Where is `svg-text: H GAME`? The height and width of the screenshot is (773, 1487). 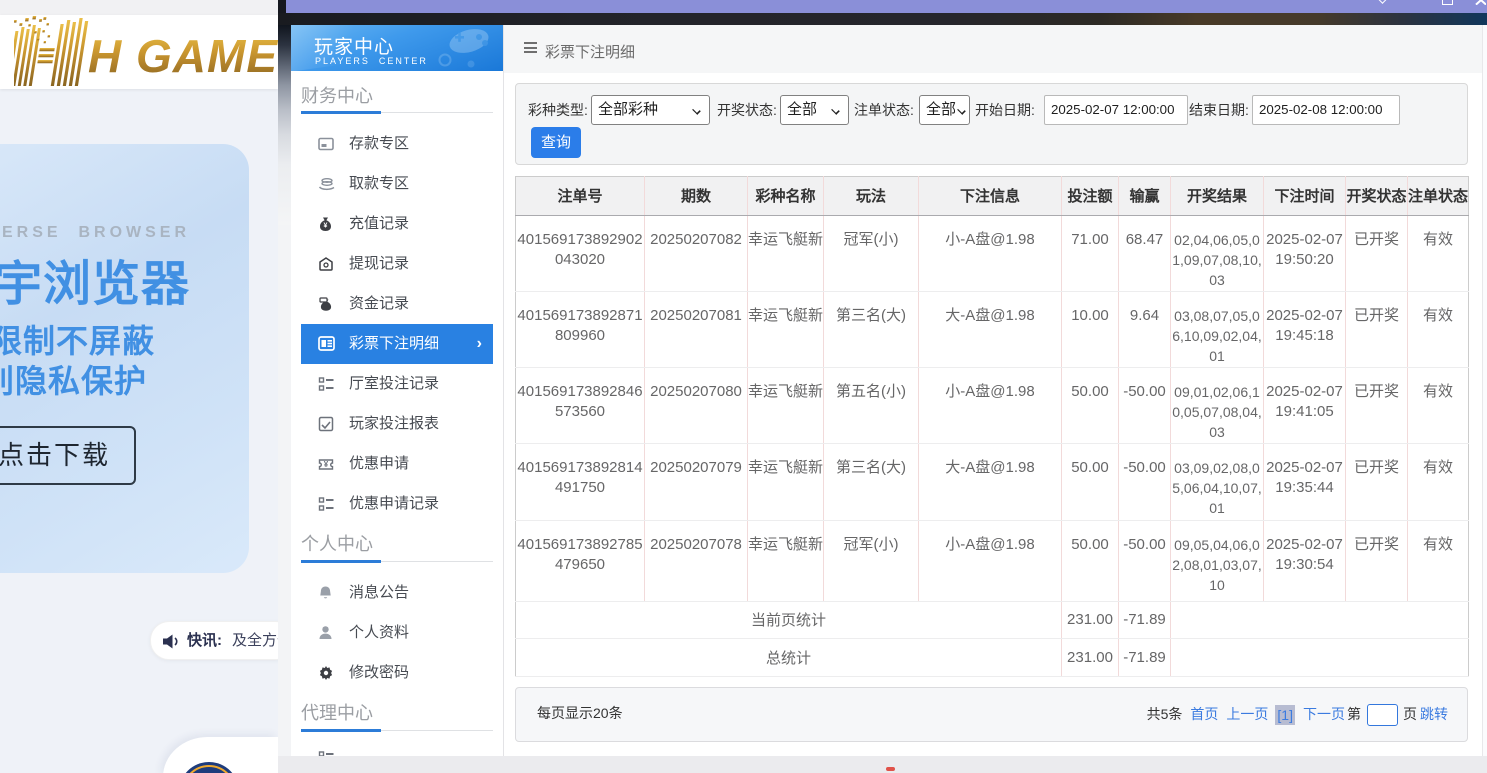 svg-text: H GAME is located at coordinates (183, 56).